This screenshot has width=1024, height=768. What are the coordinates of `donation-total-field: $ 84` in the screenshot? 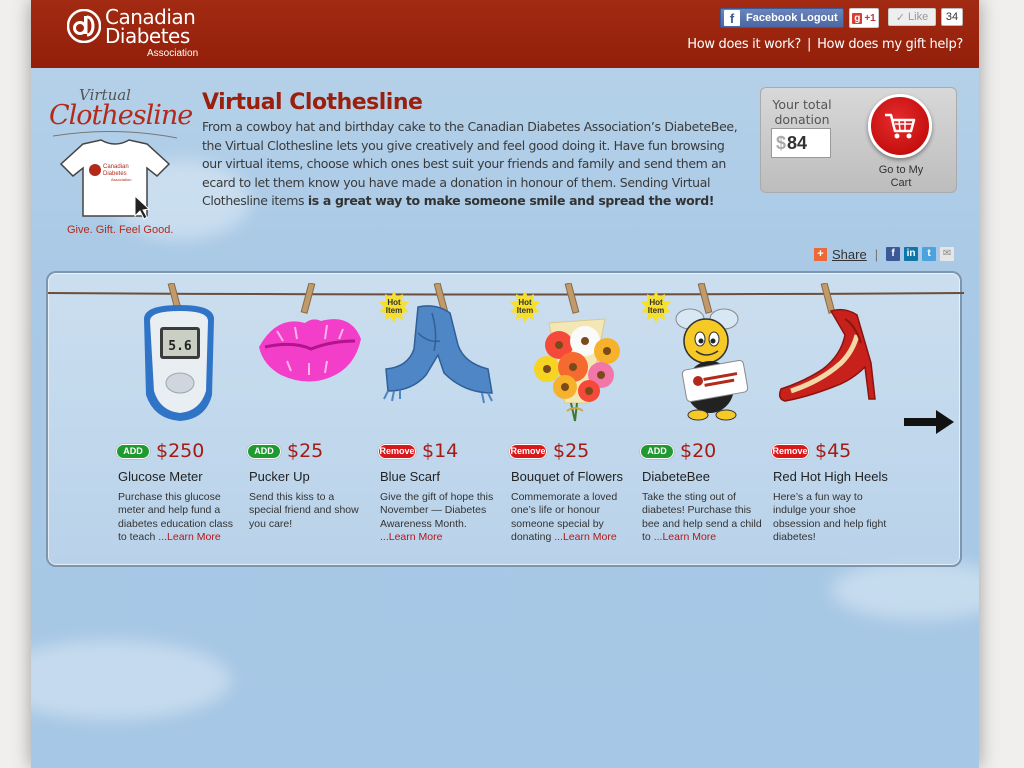 It's located at (801, 143).